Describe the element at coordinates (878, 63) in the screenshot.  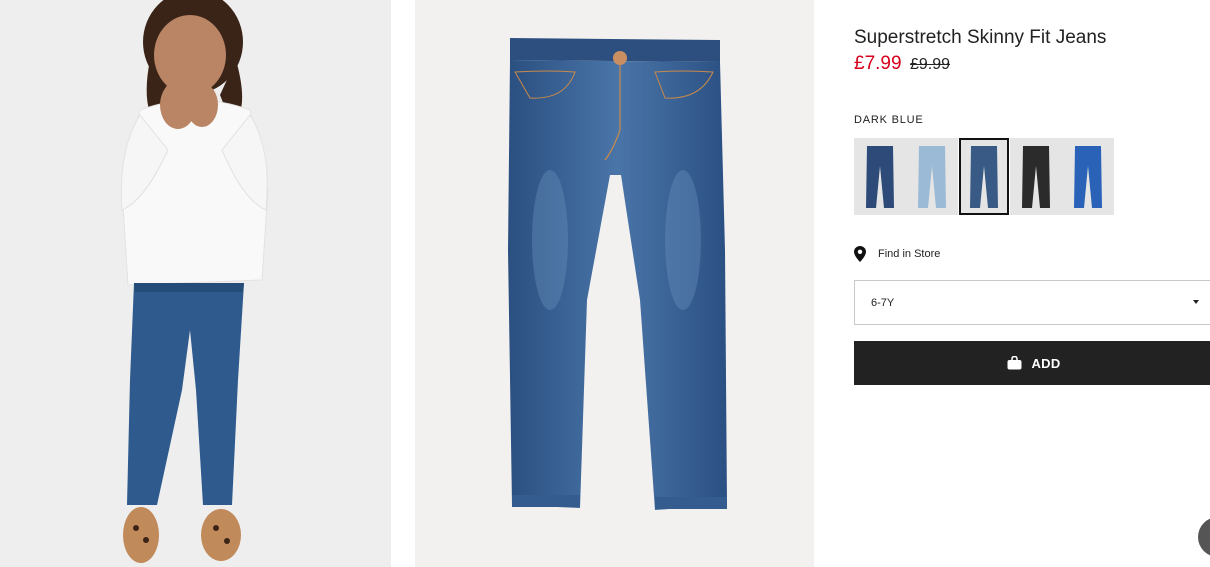
I see `sale-price: £7.99` at that location.